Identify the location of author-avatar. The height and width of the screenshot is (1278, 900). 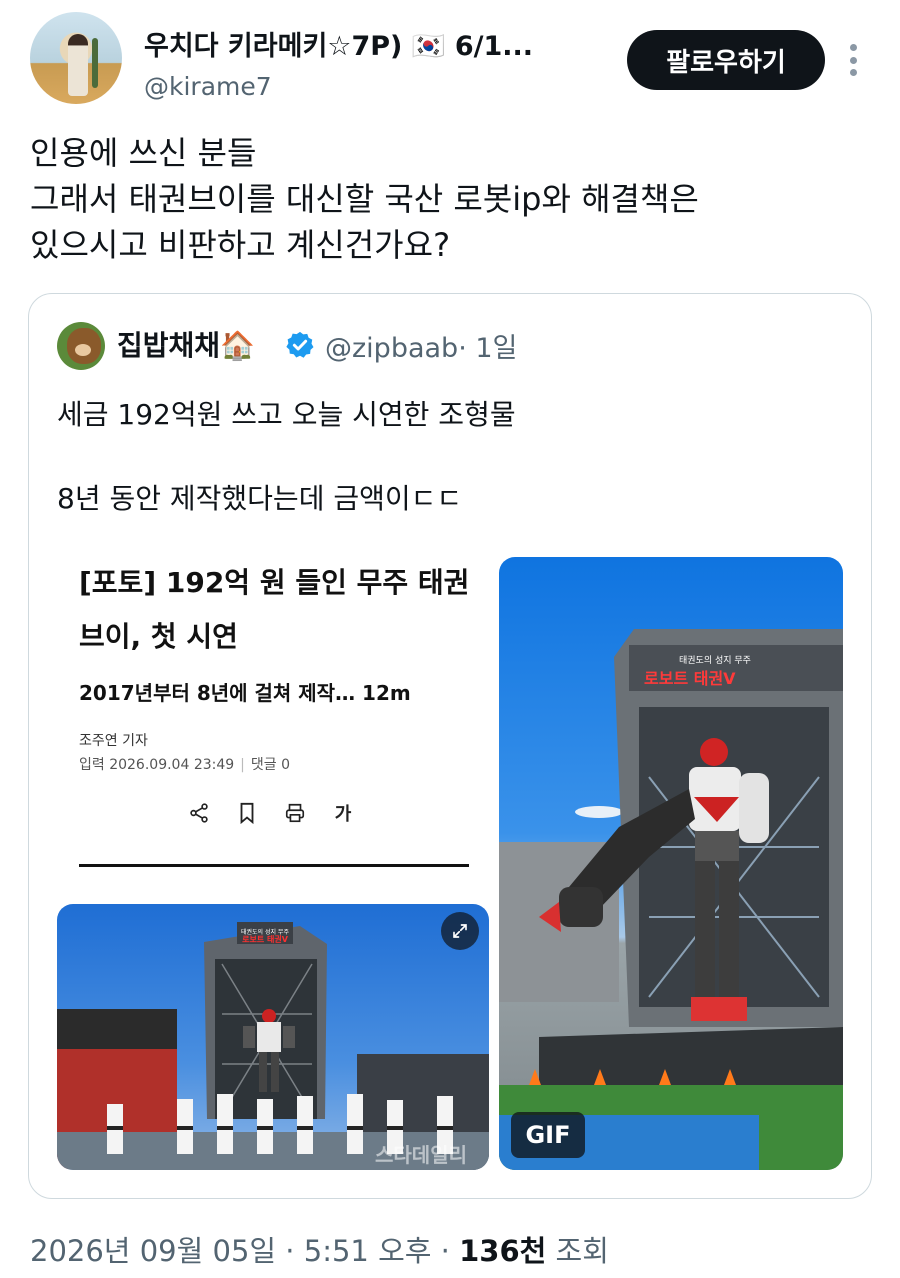
(76, 58).